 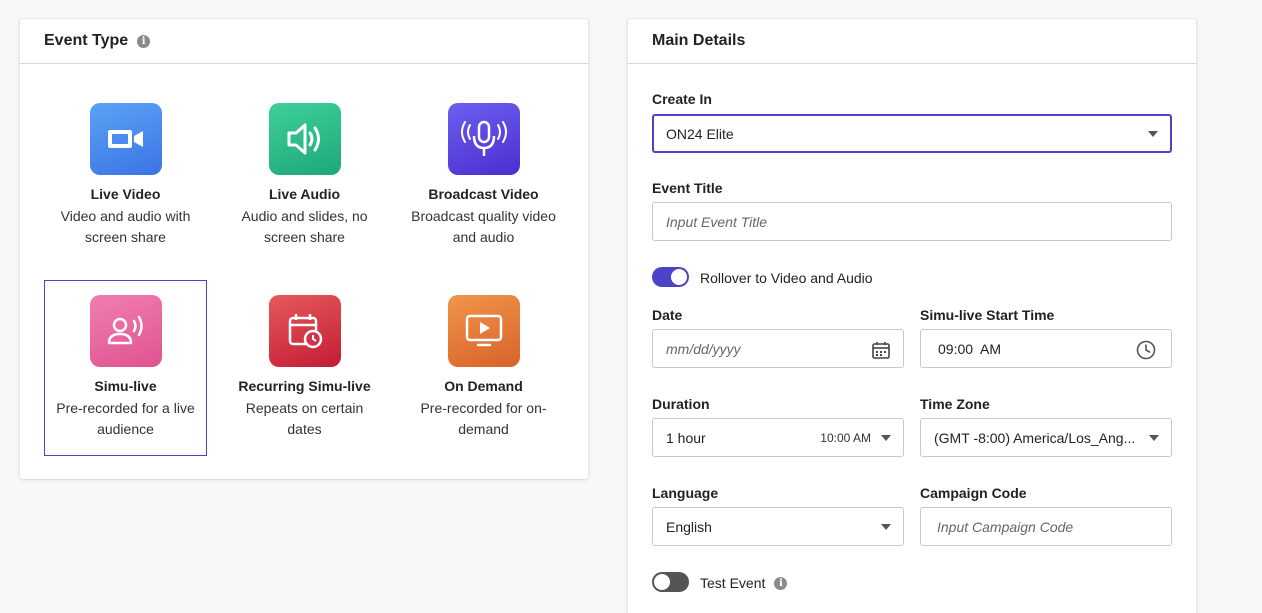 I want to click on campaign-code-input: Input Campaign Code, so click(x=1046, y=526).